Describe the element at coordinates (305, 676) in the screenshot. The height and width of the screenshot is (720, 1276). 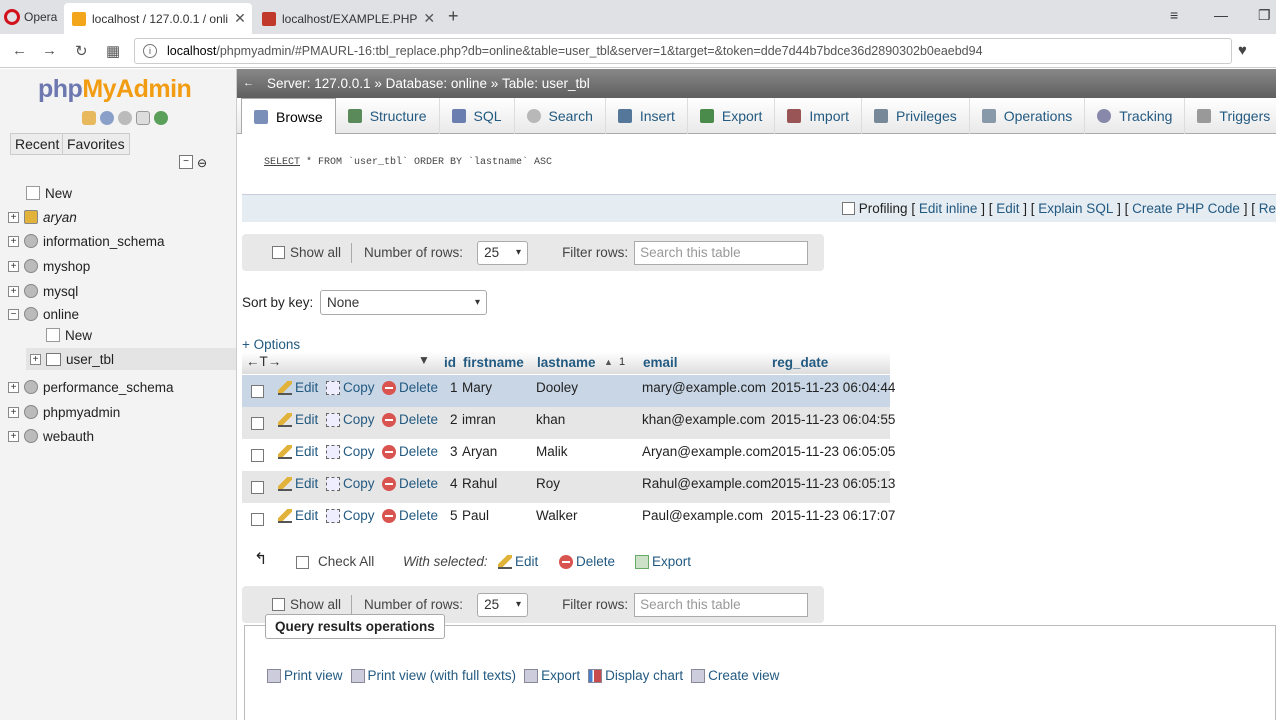
I see `print-view-link: Print view` at that location.